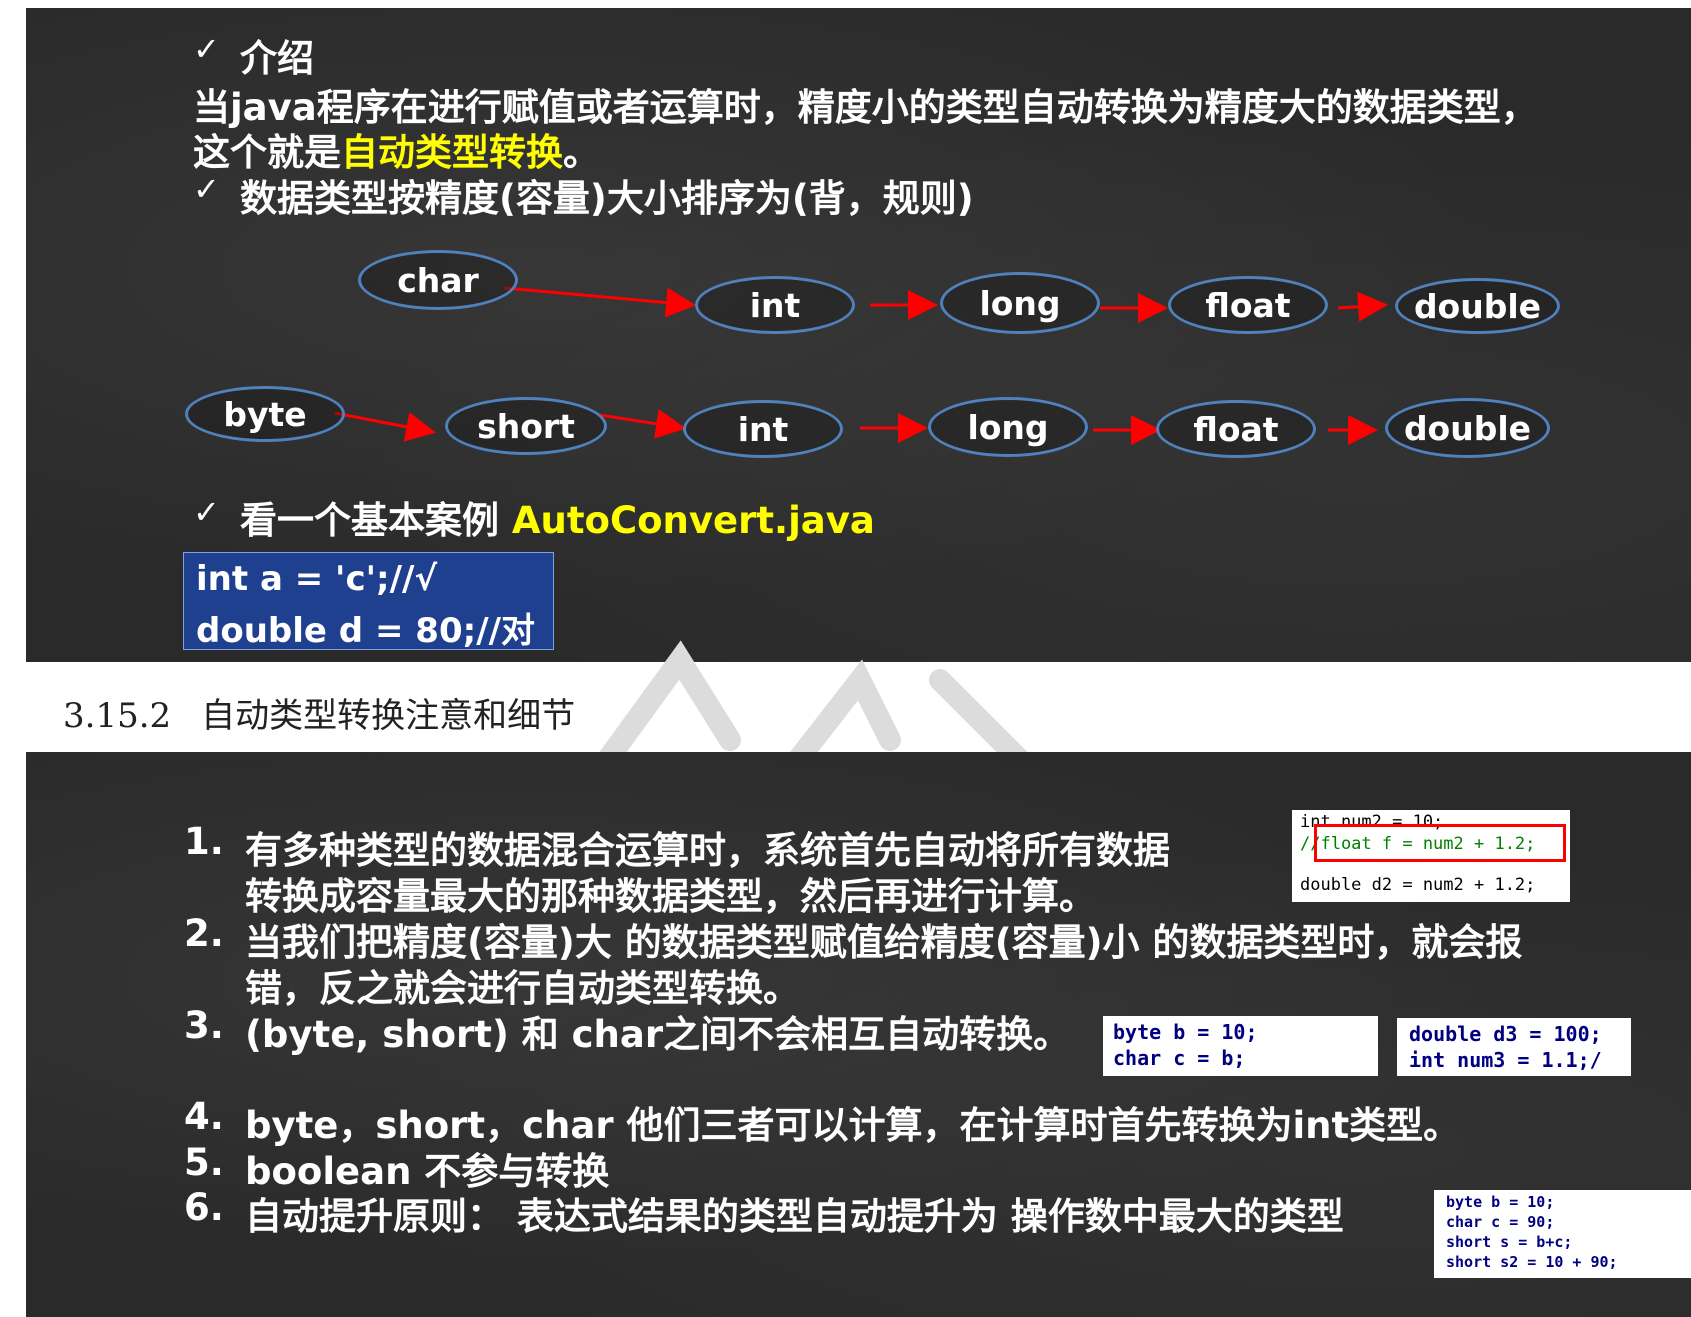 Image resolution: width=1691 pixels, height=1317 pixels. What do you see at coordinates (1477, 306) in the screenshot?
I see `node-double: double` at bounding box center [1477, 306].